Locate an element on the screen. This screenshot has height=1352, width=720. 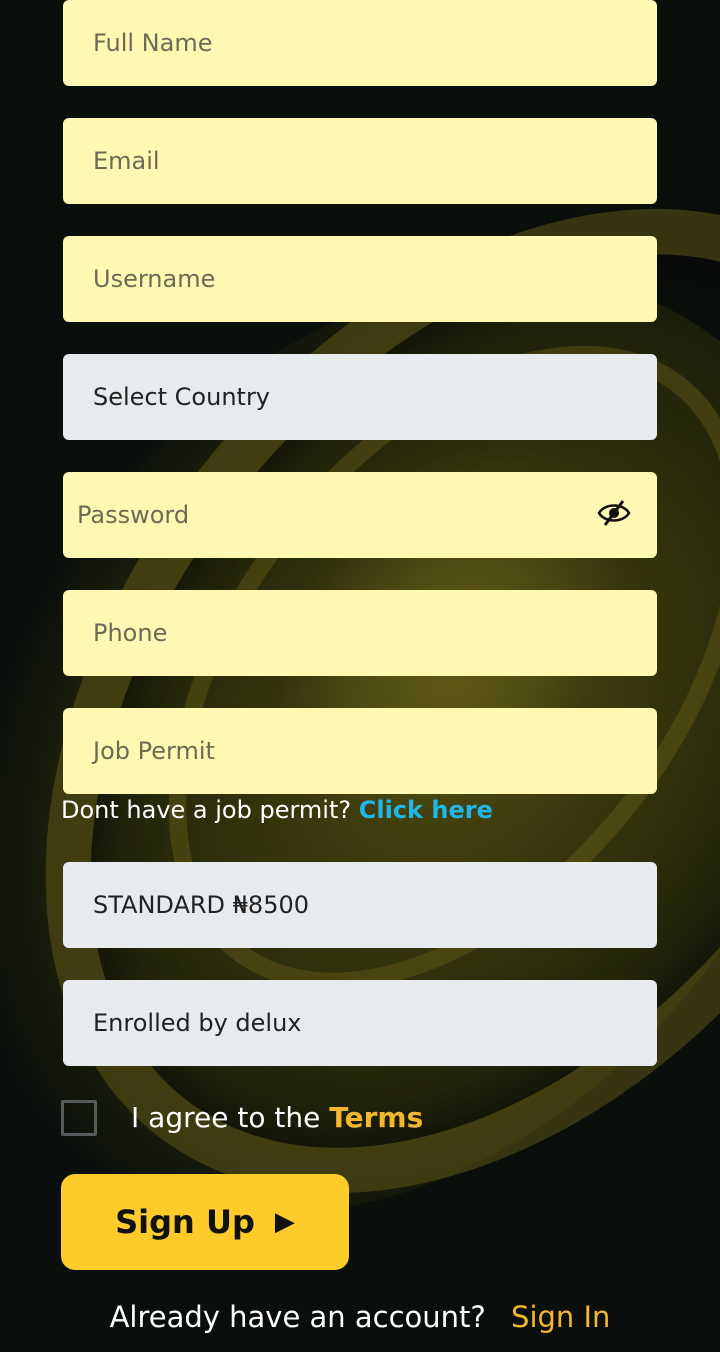
password-placeholder: Password is located at coordinates (133, 515).